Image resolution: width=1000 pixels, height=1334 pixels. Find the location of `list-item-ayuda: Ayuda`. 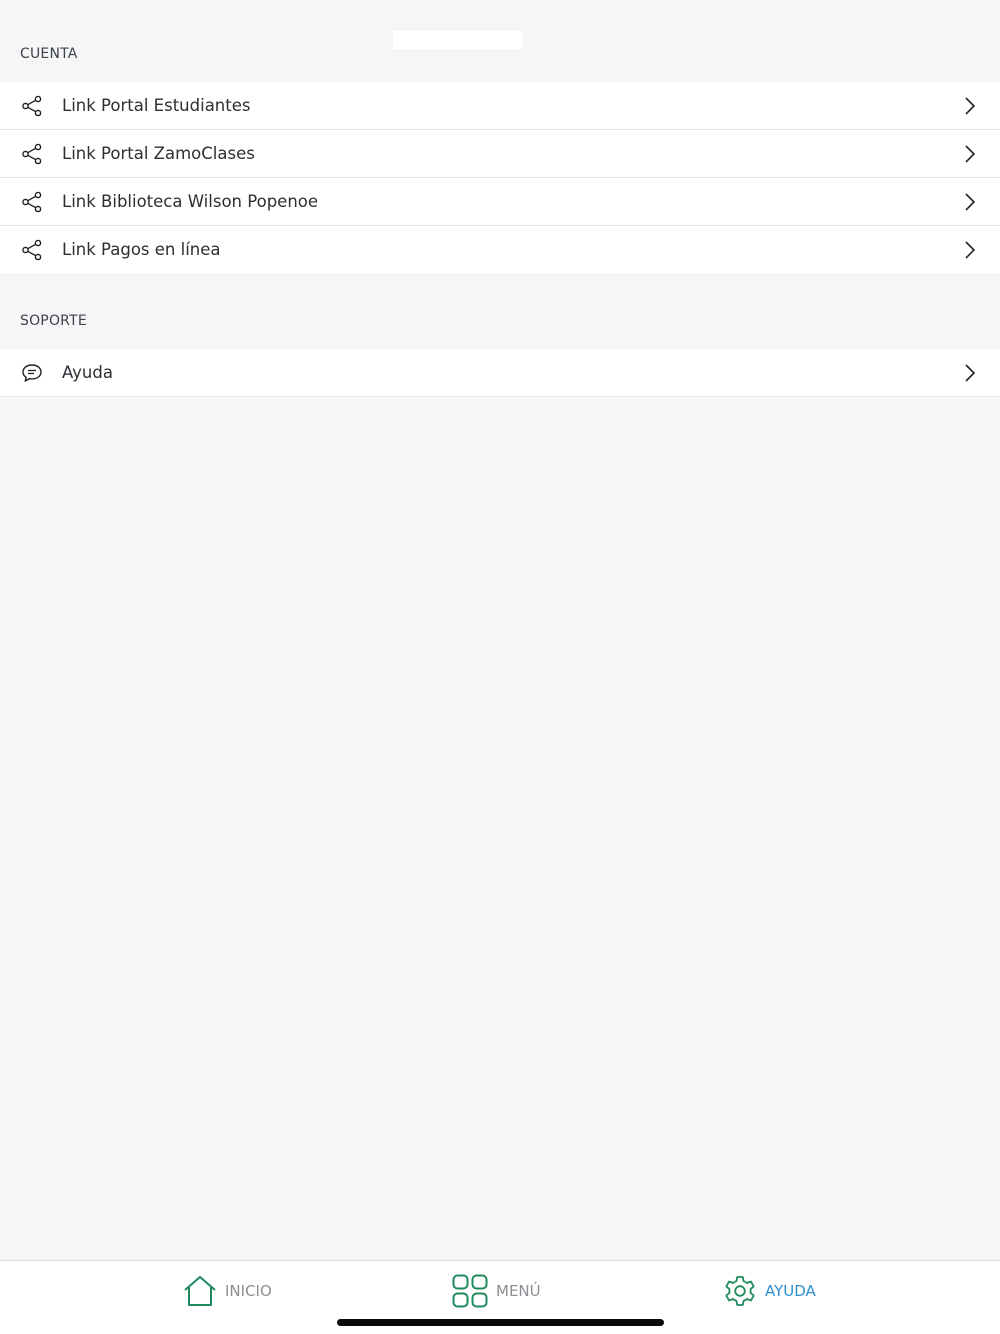

list-item-ayuda: Ayuda is located at coordinates (500, 373).